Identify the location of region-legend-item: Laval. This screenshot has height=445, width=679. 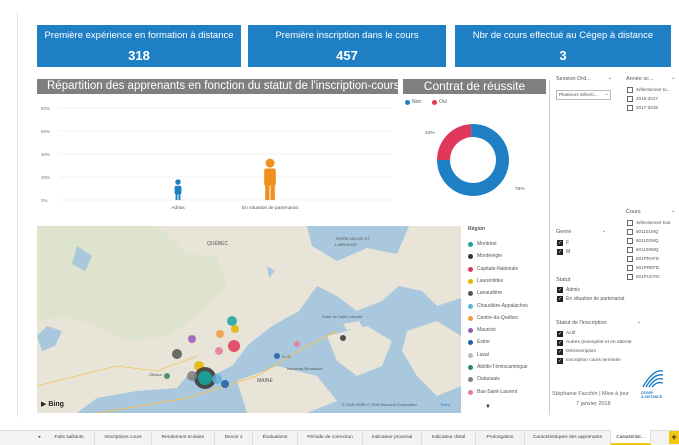
(483, 355).